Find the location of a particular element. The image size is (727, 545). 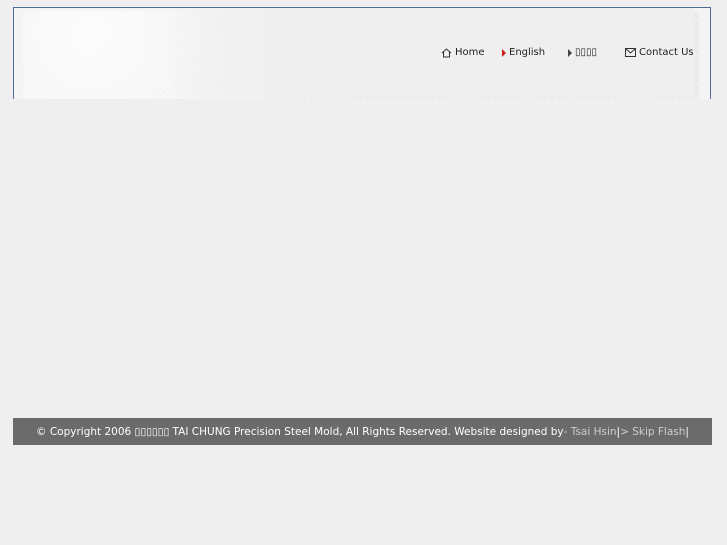

nav-english-link: English is located at coordinates (523, 52).